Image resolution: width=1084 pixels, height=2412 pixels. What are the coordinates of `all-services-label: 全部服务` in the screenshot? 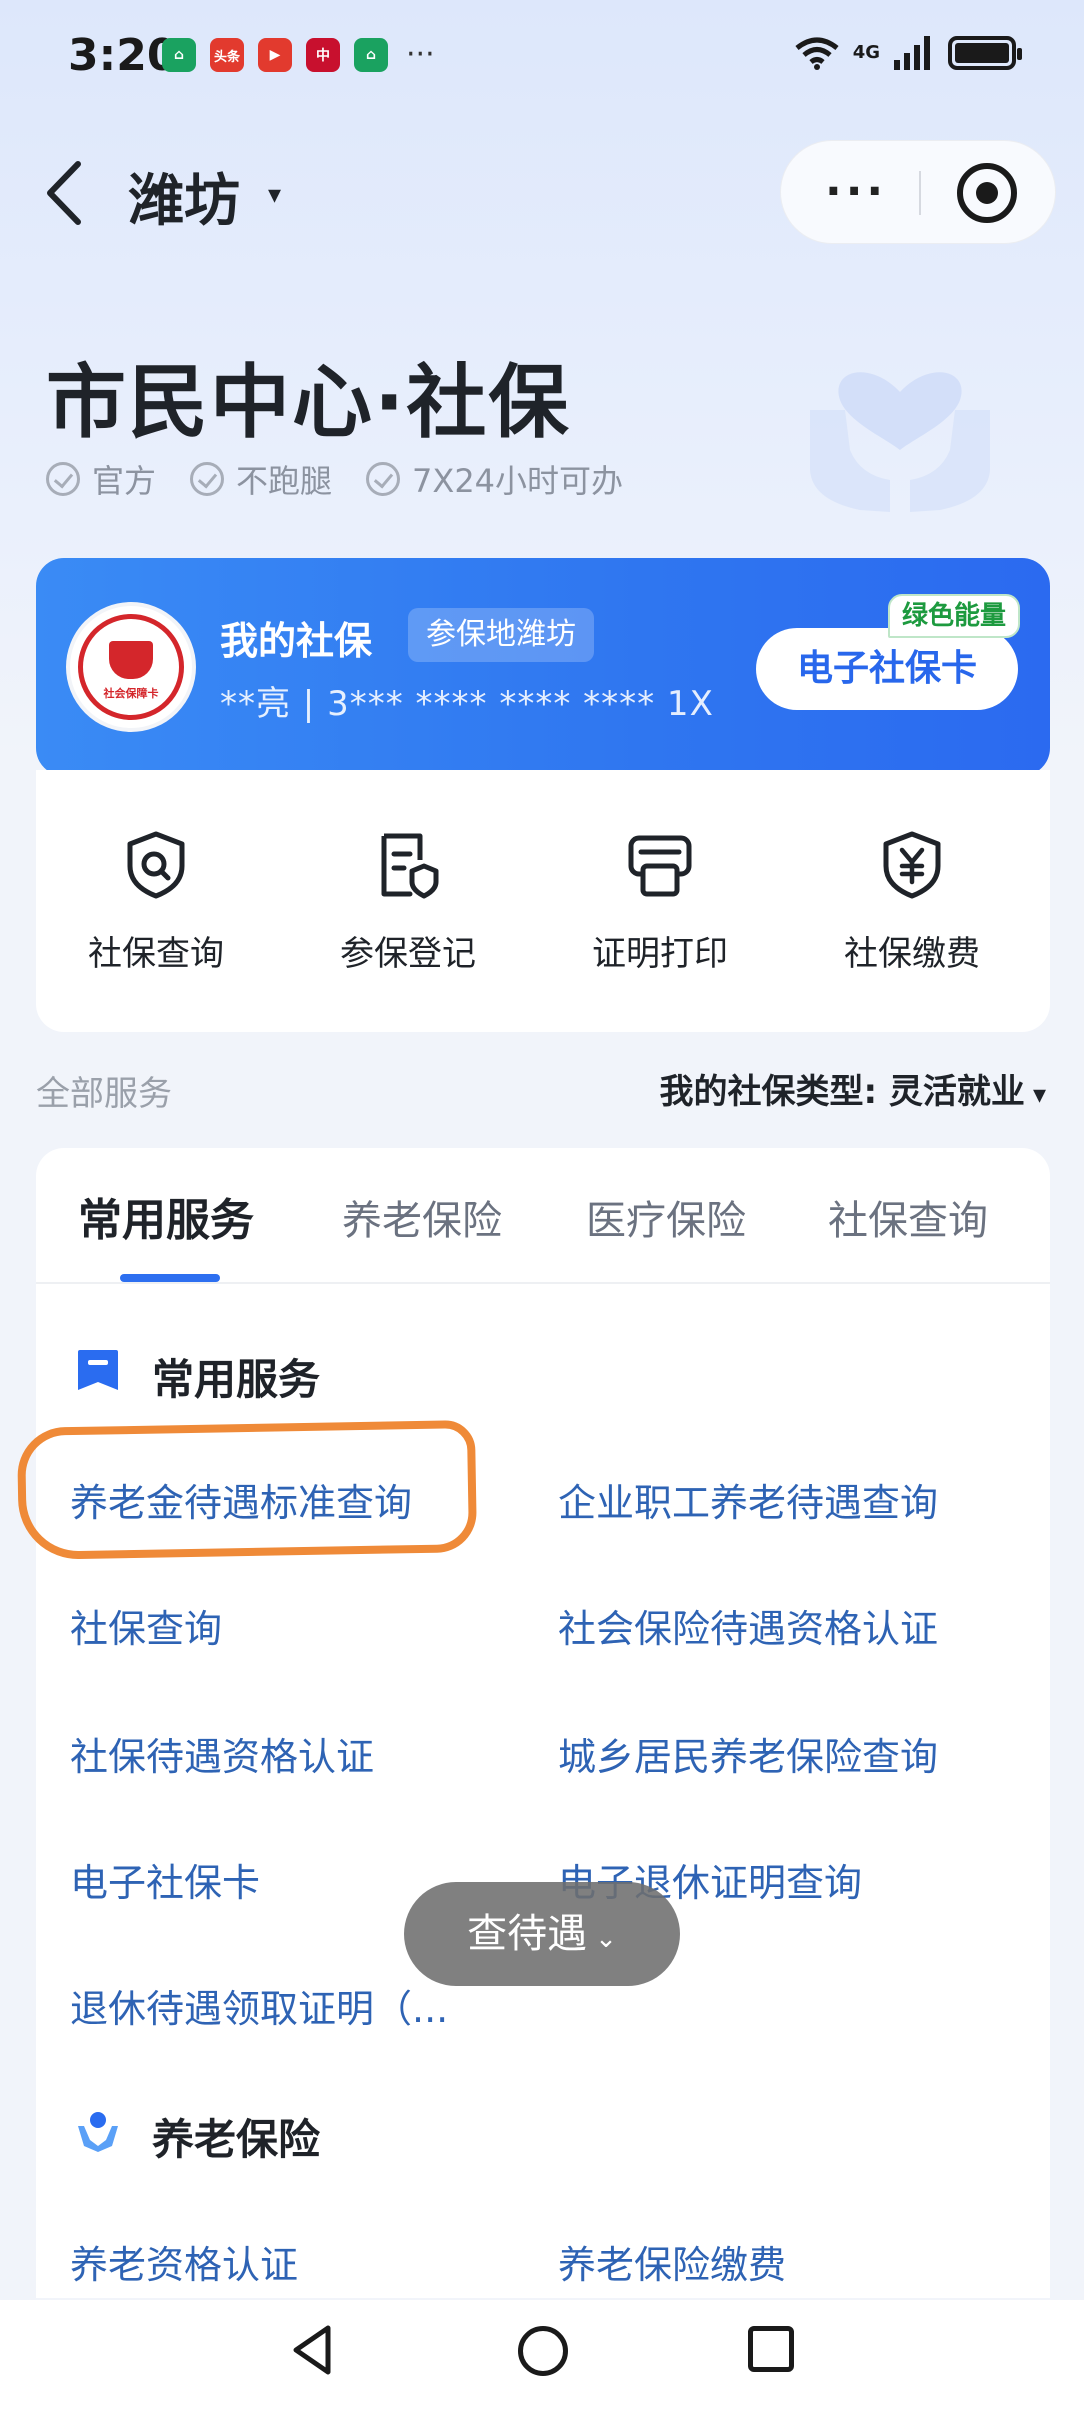 It's located at (104, 1094).